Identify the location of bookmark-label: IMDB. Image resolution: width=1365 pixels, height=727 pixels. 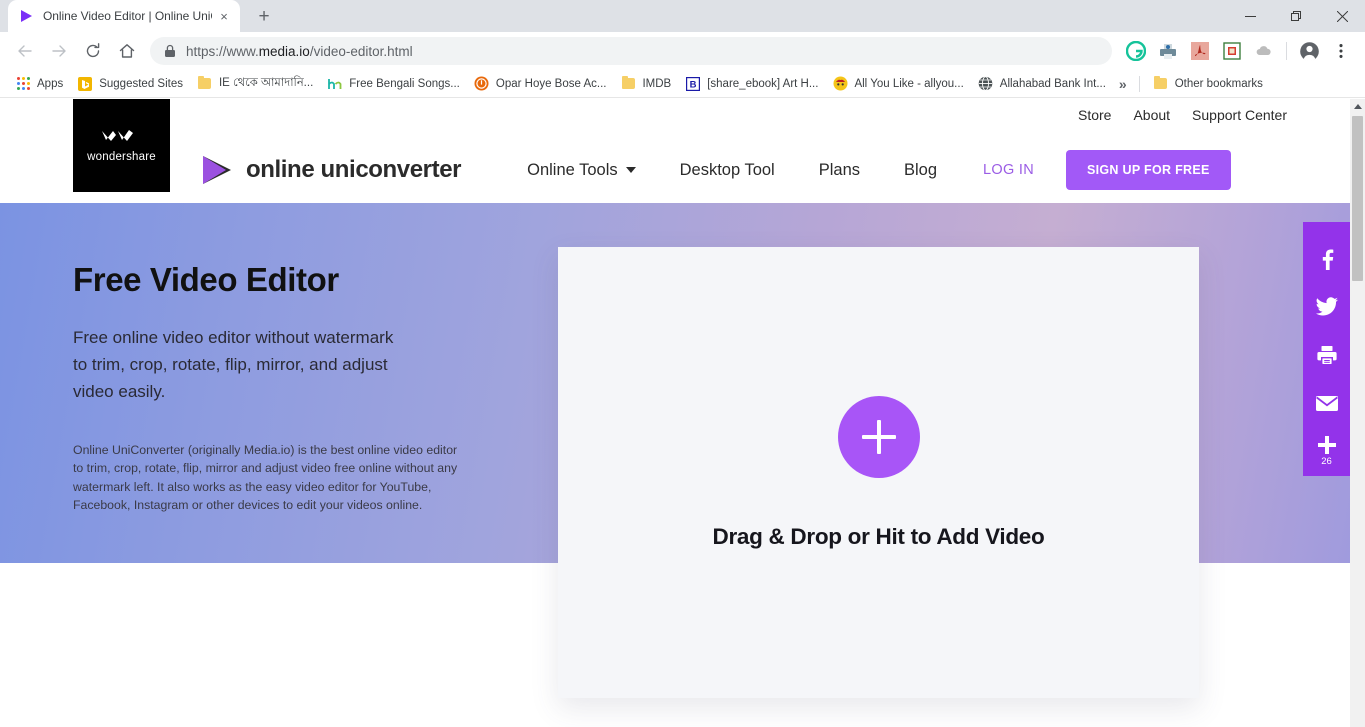
(657, 83).